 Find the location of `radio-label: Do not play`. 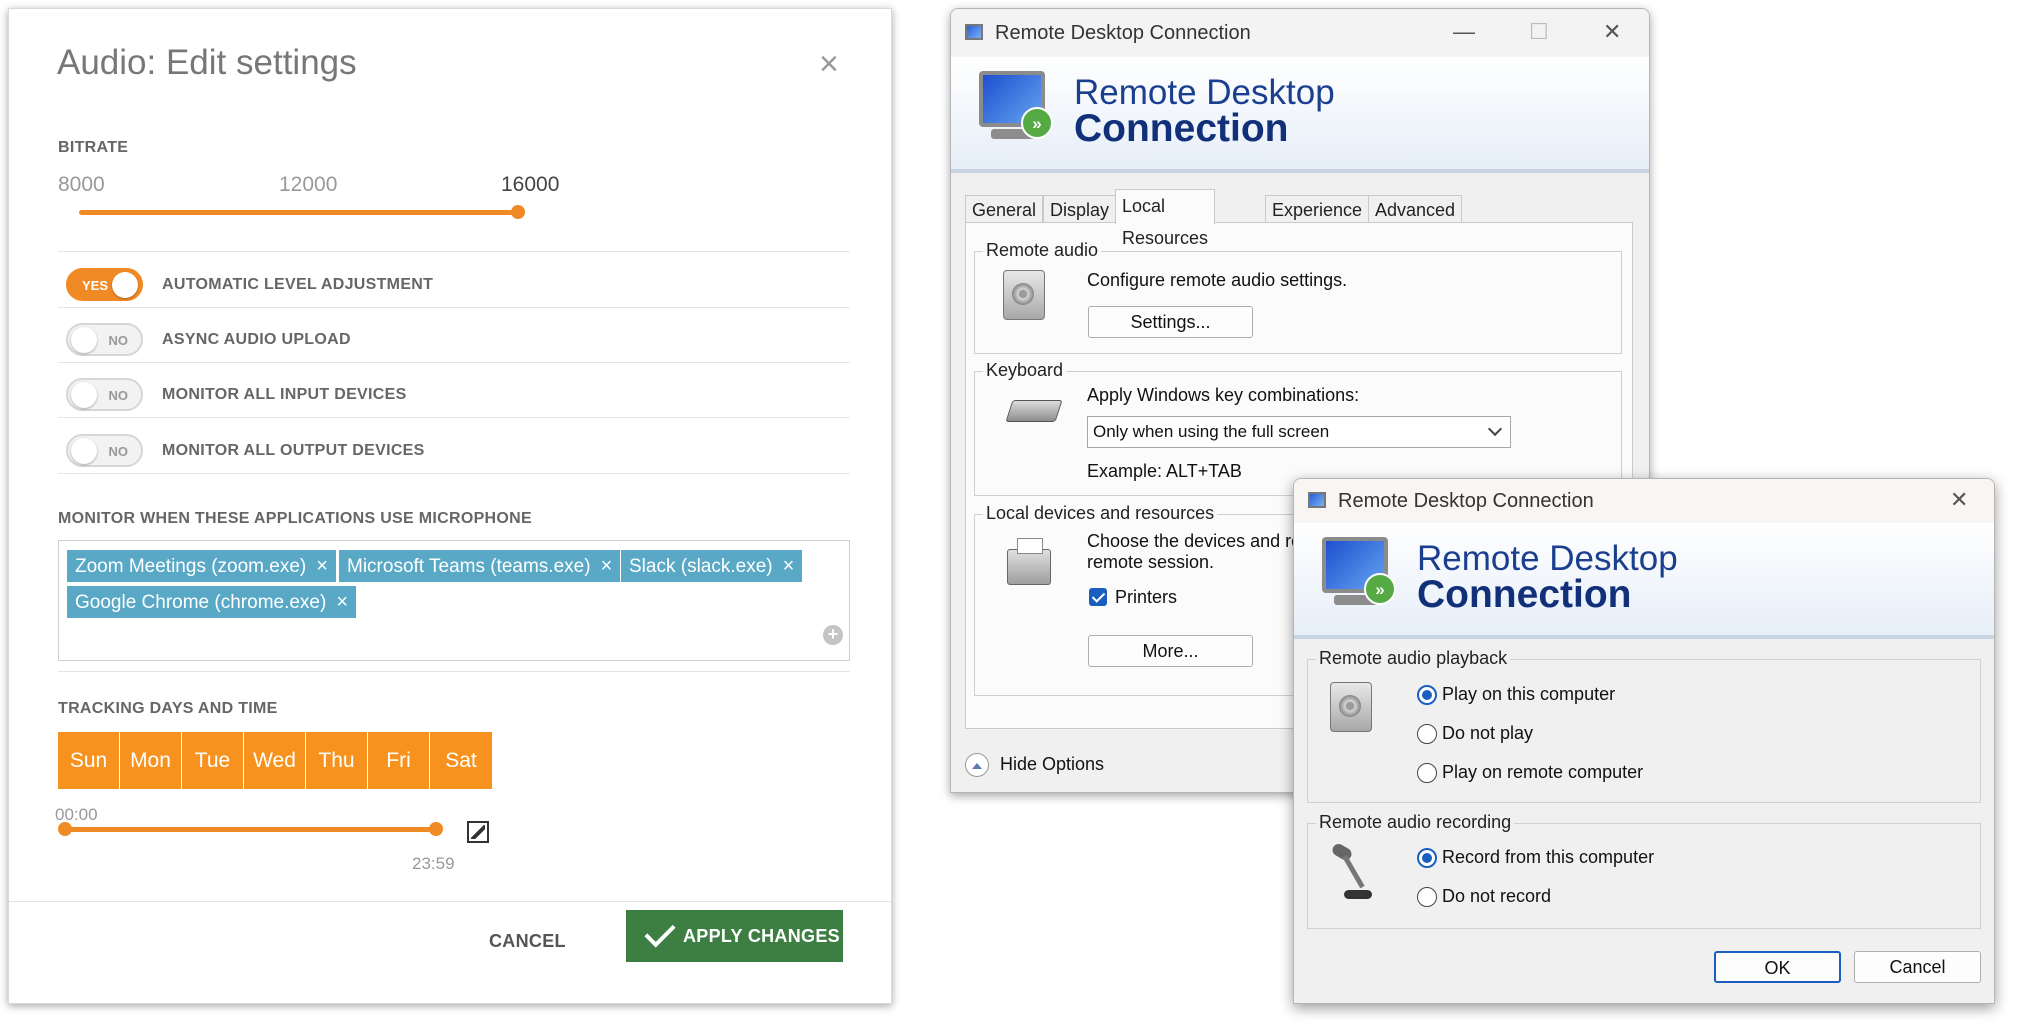

radio-label: Do not play is located at coordinates (1488, 733).